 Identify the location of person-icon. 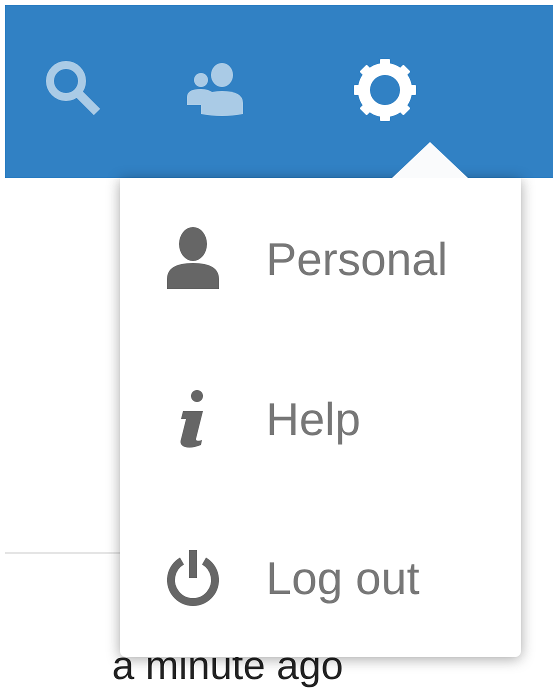
(193, 259).